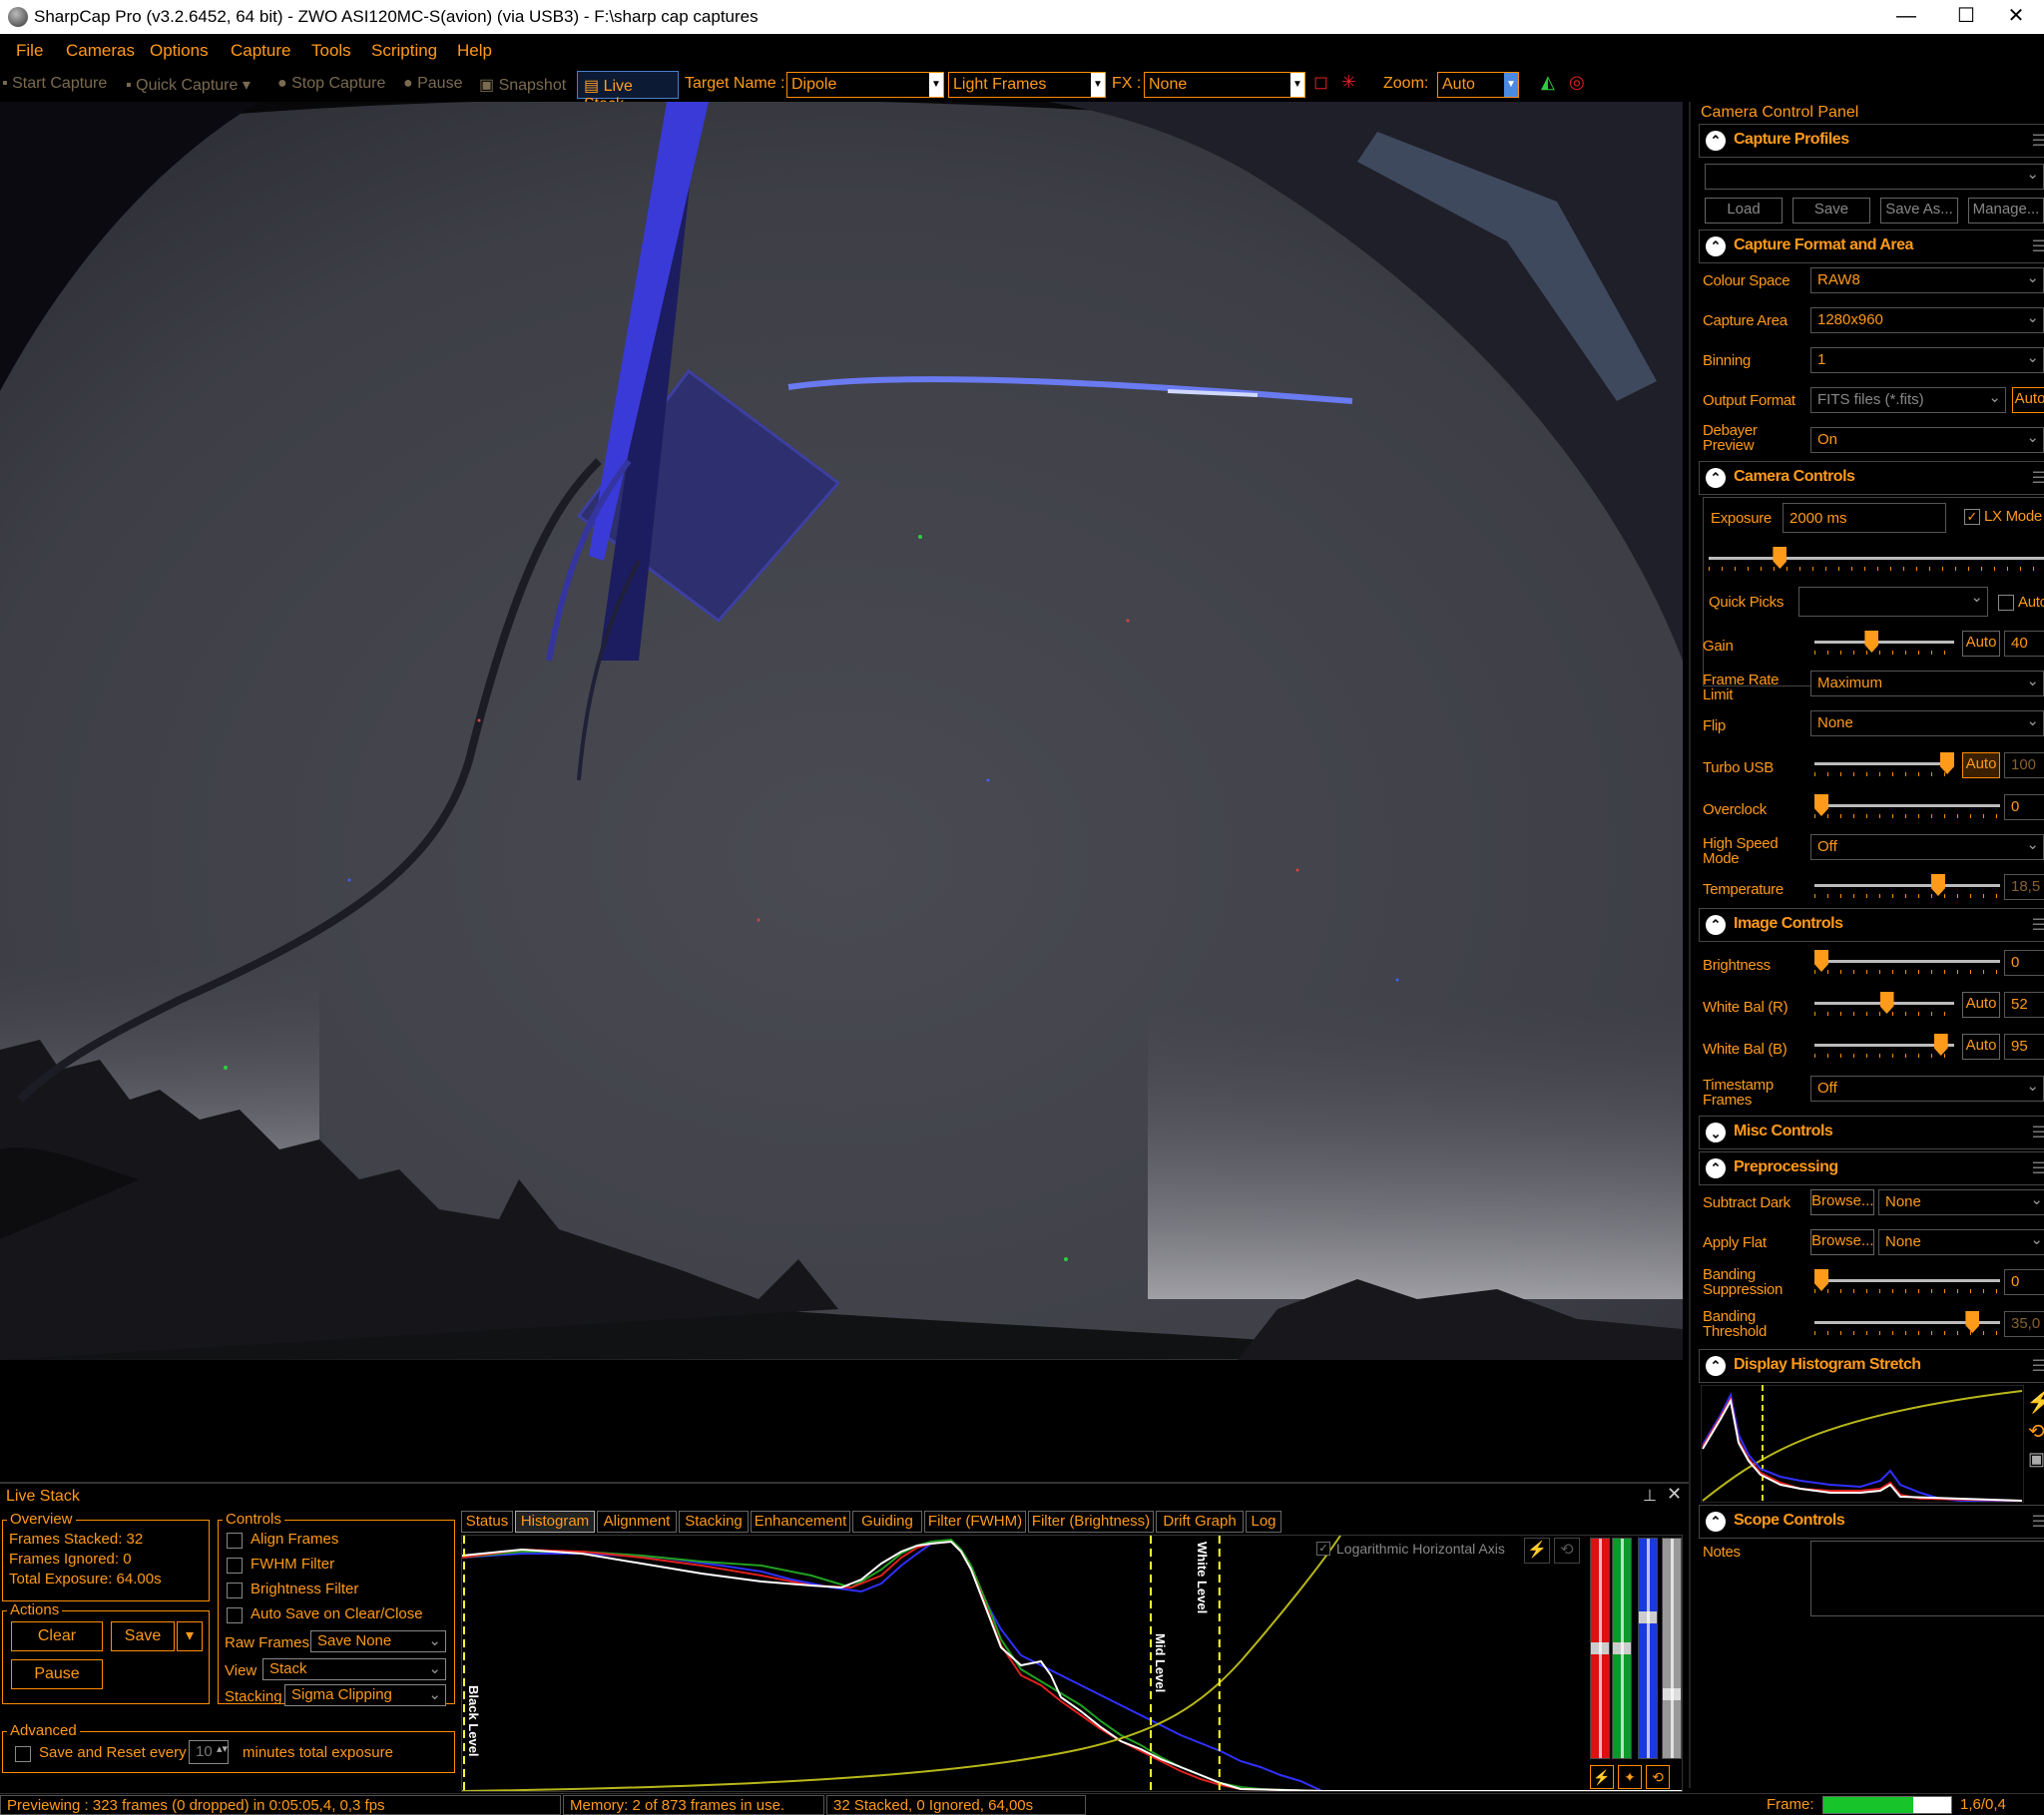  What do you see at coordinates (331, 84) in the screenshot?
I see `stop-capture-button: ● Stop Capture` at bounding box center [331, 84].